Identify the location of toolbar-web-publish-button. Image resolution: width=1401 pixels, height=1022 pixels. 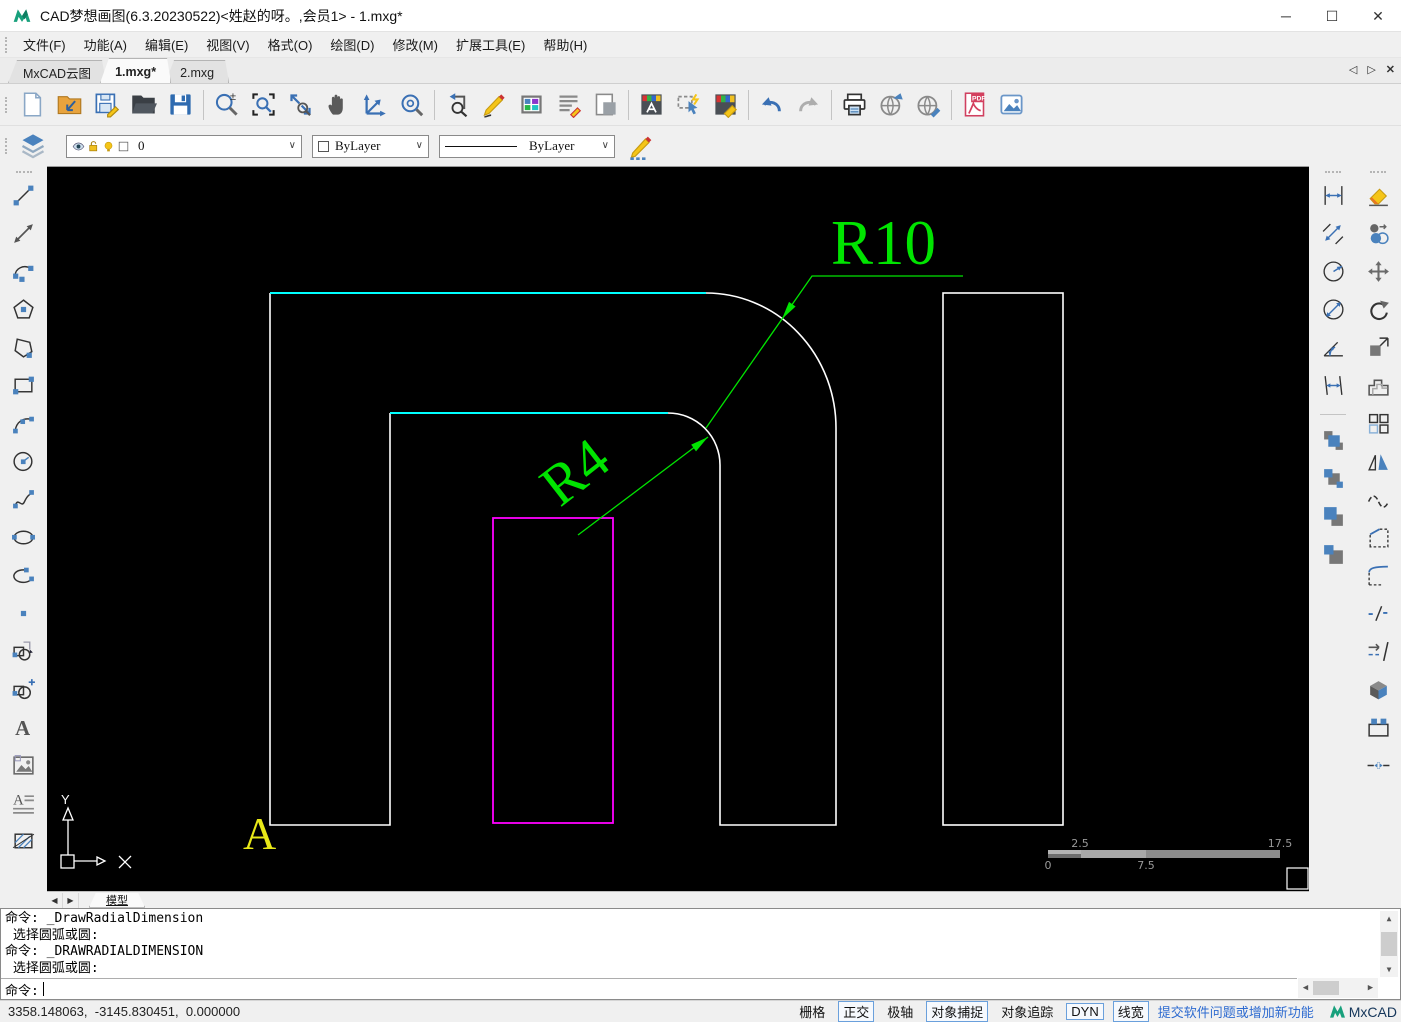
(891, 105).